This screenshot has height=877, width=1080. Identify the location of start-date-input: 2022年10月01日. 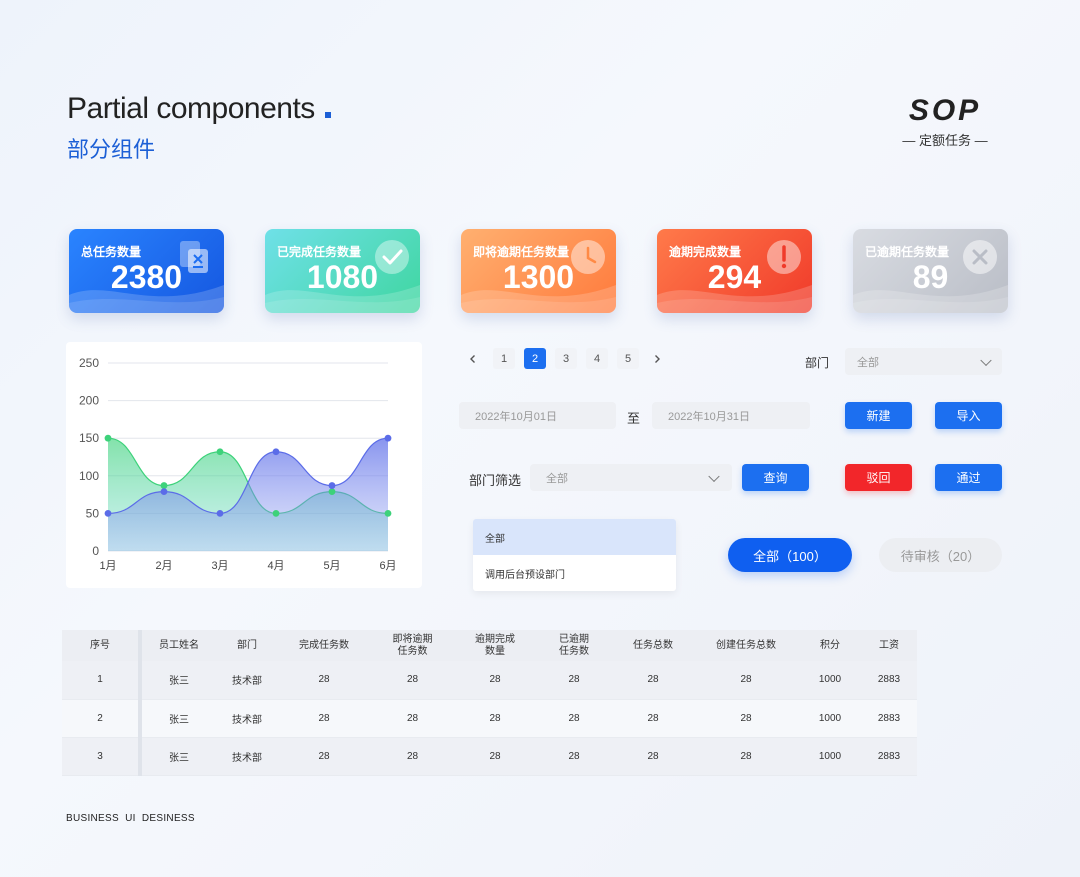
(537, 415).